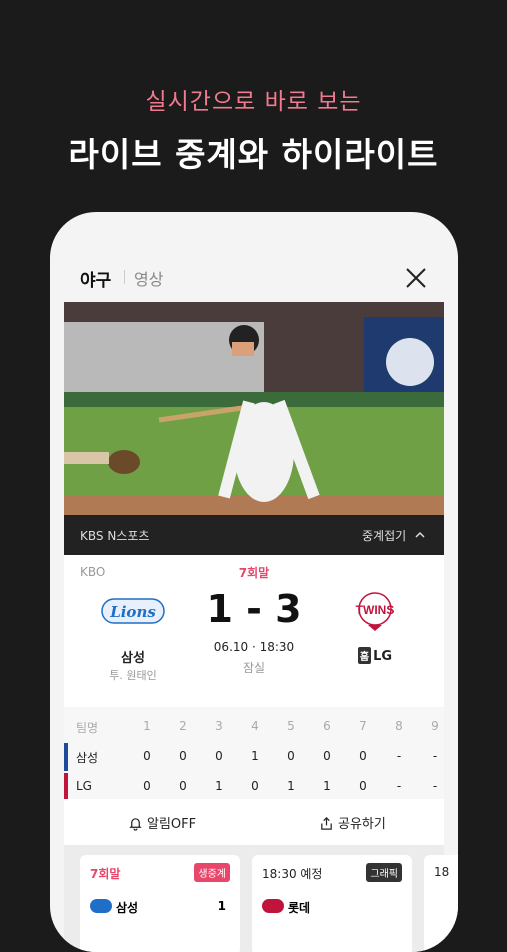 This screenshot has height=952, width=507. I want to click on broadcast-bar: KBS N스포츠 중계접기, so click(254, 535).